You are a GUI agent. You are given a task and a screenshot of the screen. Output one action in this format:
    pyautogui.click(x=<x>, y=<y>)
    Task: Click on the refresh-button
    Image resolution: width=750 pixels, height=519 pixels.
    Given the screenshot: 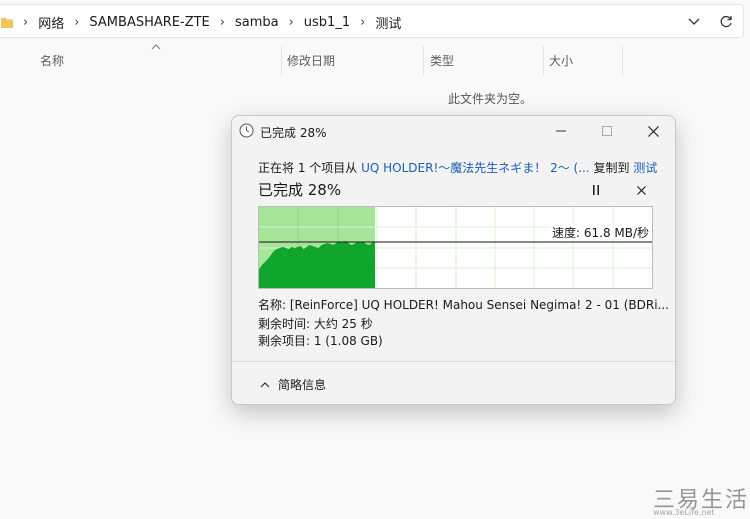 What is the action you would take?
    pyautogui.click(x=726, y=22)
    